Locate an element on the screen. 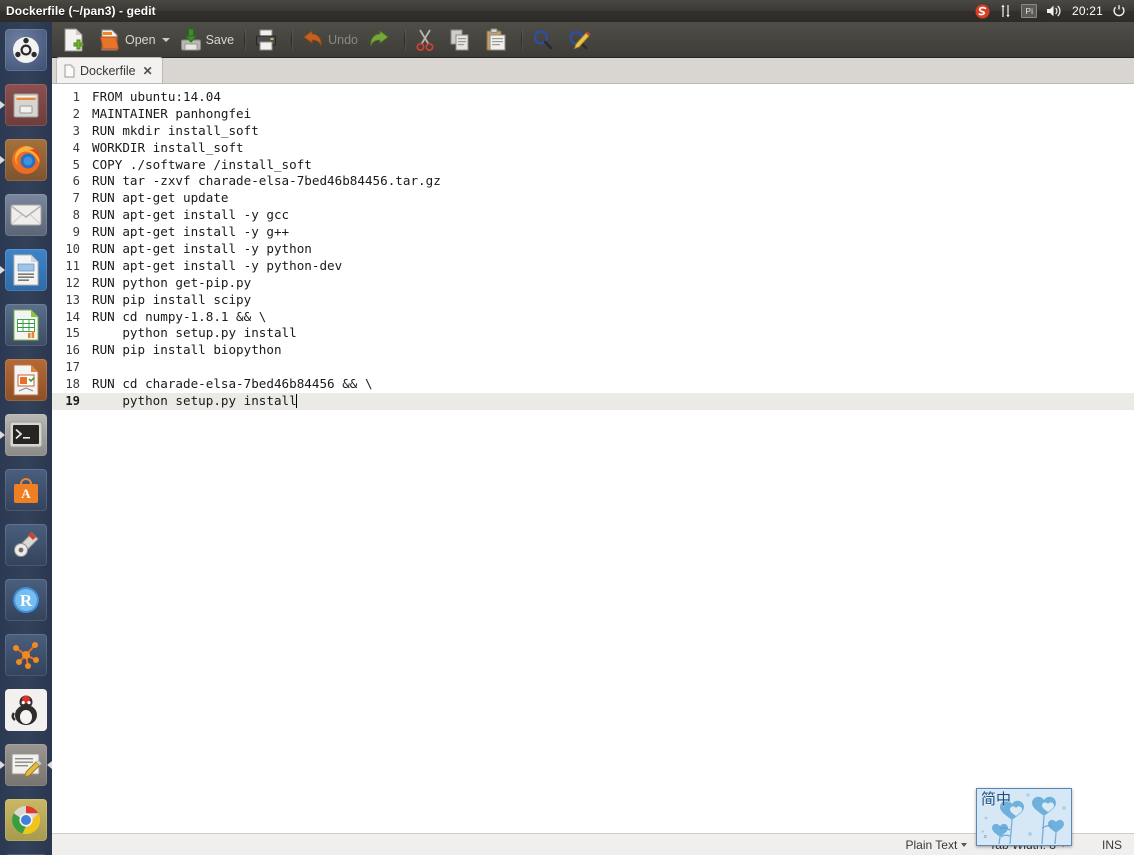 The height and width of the screenshot is (855, 1134). gedit-icon is located at coordinates (26, 764).